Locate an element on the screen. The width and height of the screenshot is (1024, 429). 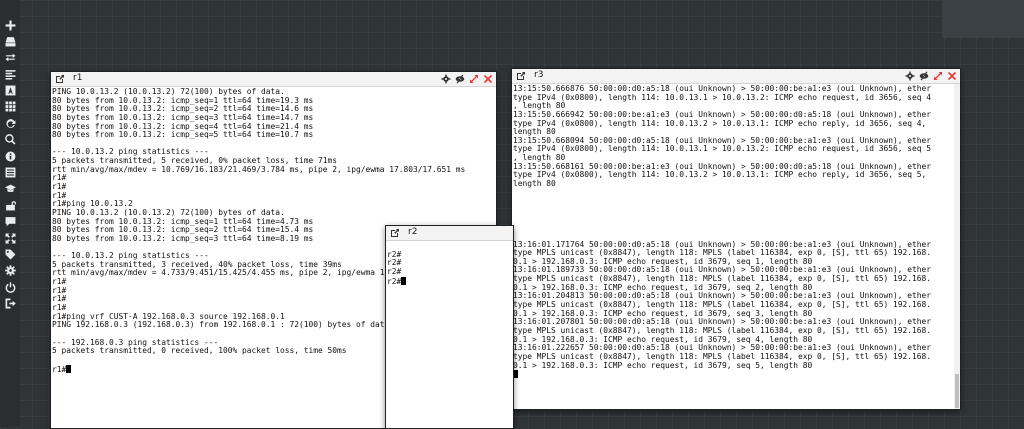
th-icon is located at coordinates (10, 107).